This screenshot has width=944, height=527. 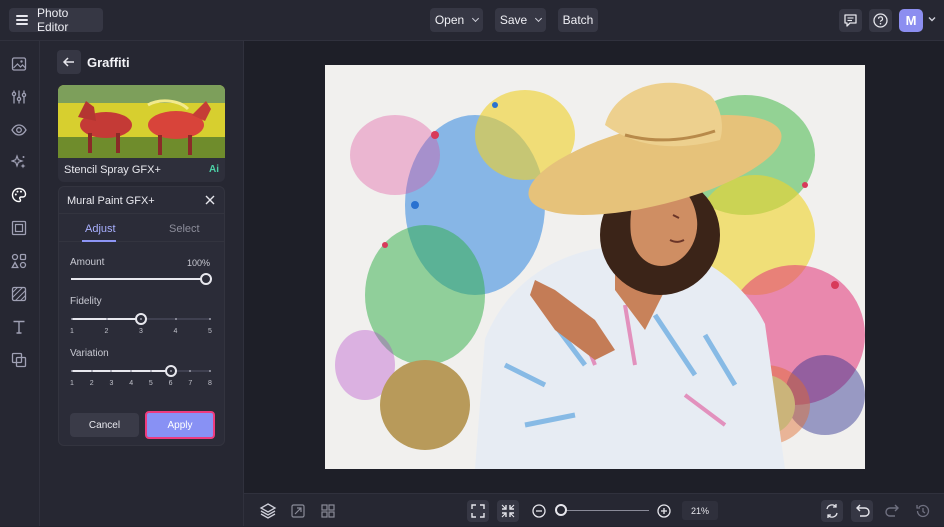 I want to click on user-avatar: M, so click(x=911, y=20).